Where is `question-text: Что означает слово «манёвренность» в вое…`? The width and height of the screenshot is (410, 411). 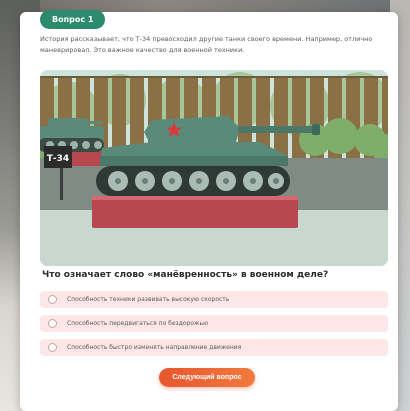 question-text: Что означает слово «манёвренность» в вое… is located at coordinates (185, 275).